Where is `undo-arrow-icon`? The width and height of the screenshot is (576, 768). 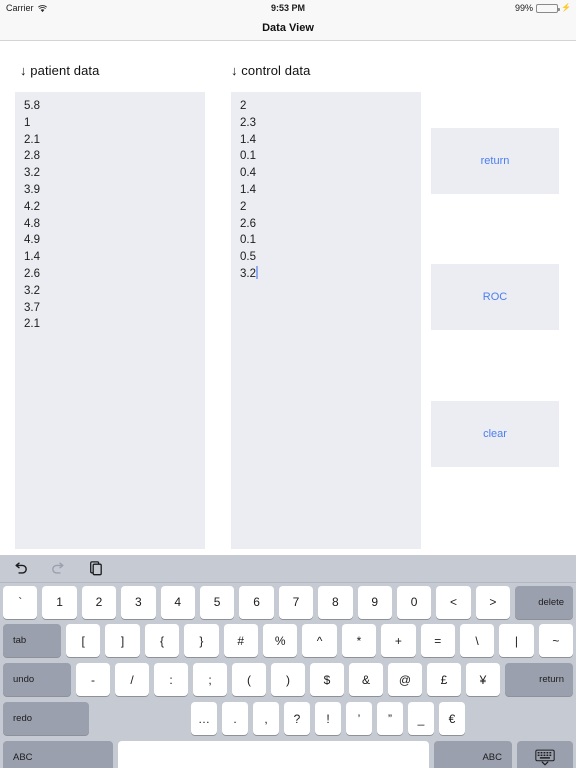
undo-arrow-icon is located at coordinates (20, 569).